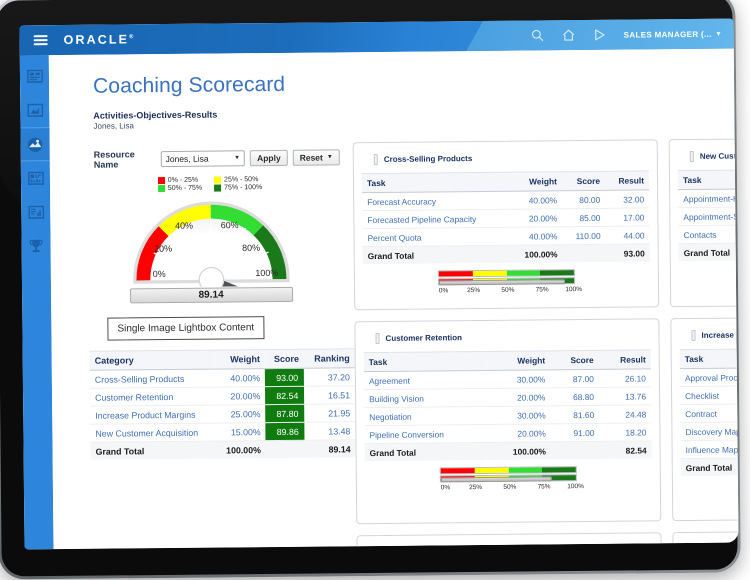 This screenshot has height=580, width=750. Describe the element at coordinates (426, 397) in the screenshot. I see `cell-task: Building Vision` at that location.